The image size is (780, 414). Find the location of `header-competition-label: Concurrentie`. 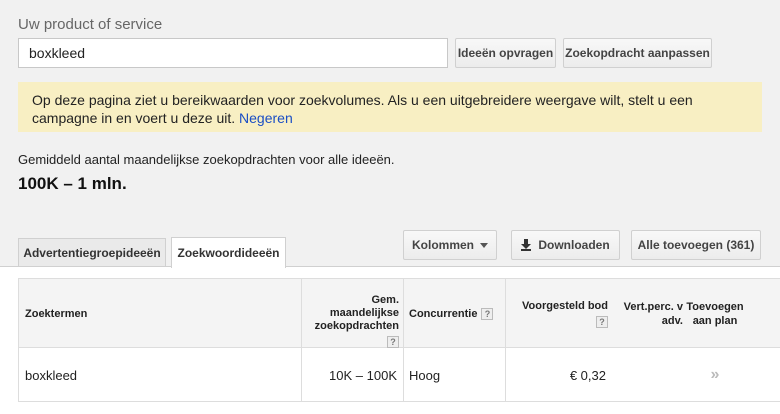

header-competition-label: Concurrentie is located at coordinates (443, 313).